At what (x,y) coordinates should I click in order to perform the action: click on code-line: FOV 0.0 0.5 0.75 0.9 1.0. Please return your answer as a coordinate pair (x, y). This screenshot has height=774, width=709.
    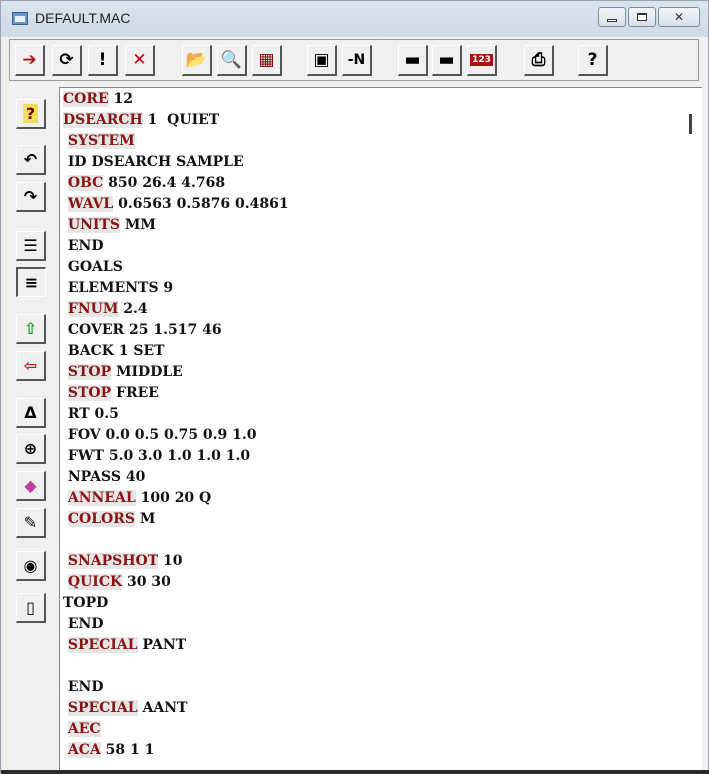
    Looking at the image, I should click on (160, 435).